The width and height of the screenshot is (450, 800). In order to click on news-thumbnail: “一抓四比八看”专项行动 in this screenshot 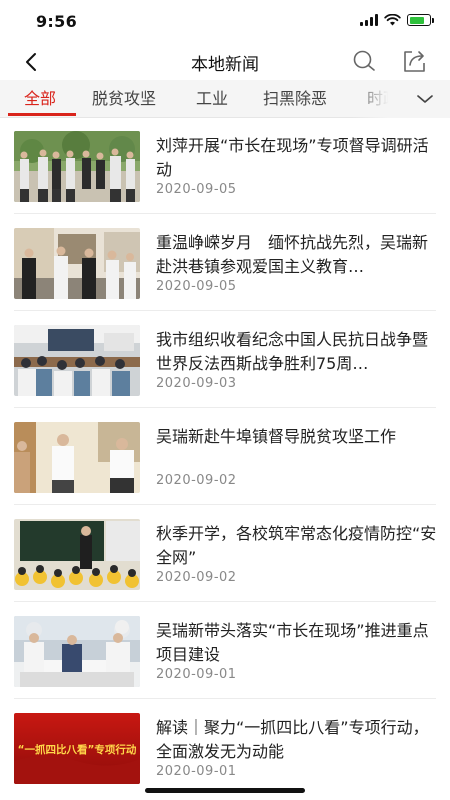, I will do `click(77, 748)`.